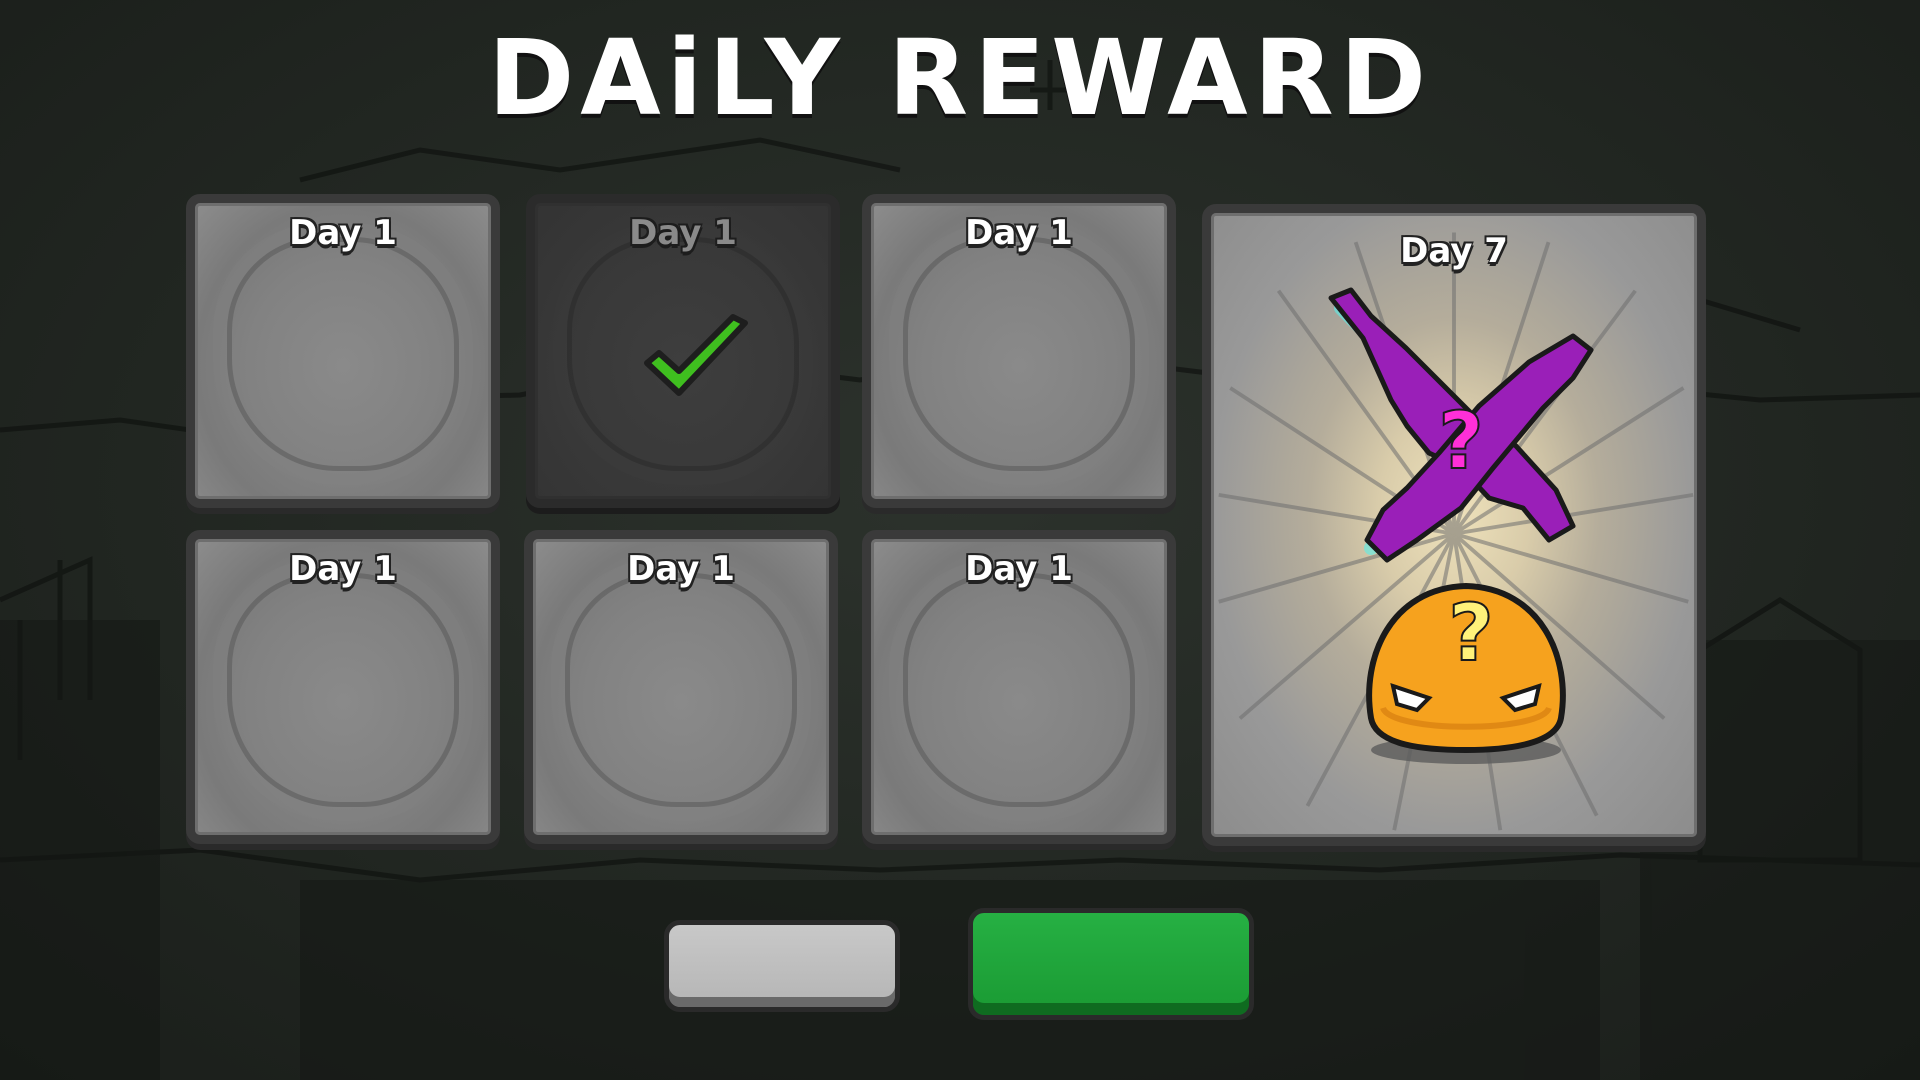 The width and height of the screenshot is (1920, 1080). Describe the element at coordinates (1111, 964) in the screenshot. I see `claim-button` at that location.